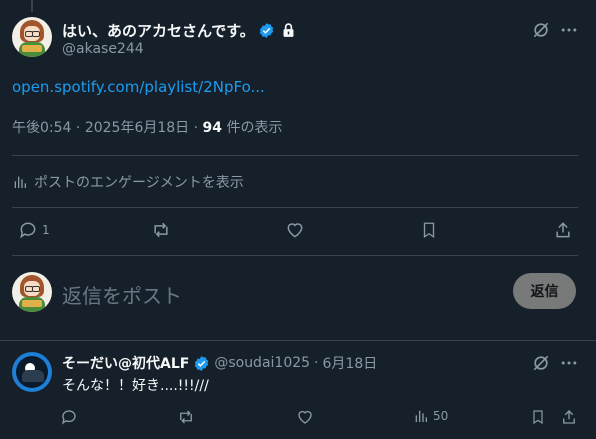 The width and height of the screenshot is (596, 439). I want to click on reply-repost-button, so click(186, 417).